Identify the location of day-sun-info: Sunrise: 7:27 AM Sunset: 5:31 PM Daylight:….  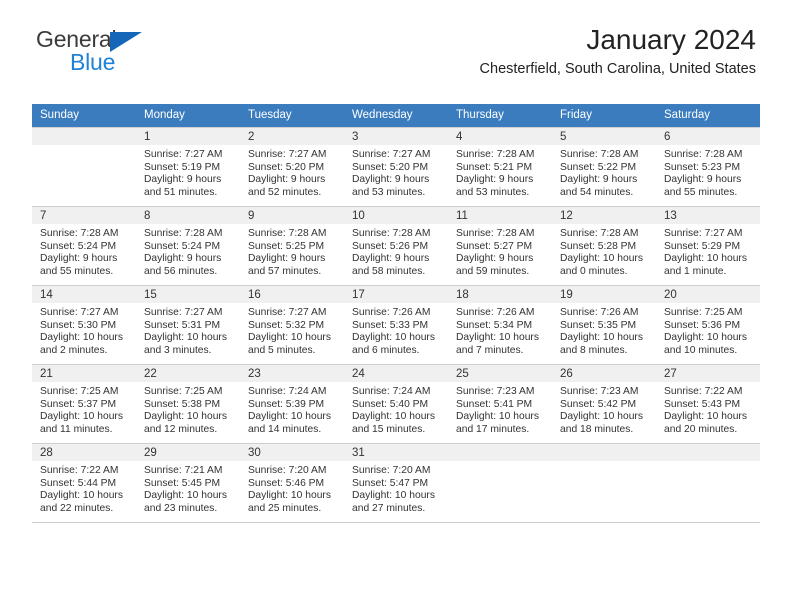
(188, 330).